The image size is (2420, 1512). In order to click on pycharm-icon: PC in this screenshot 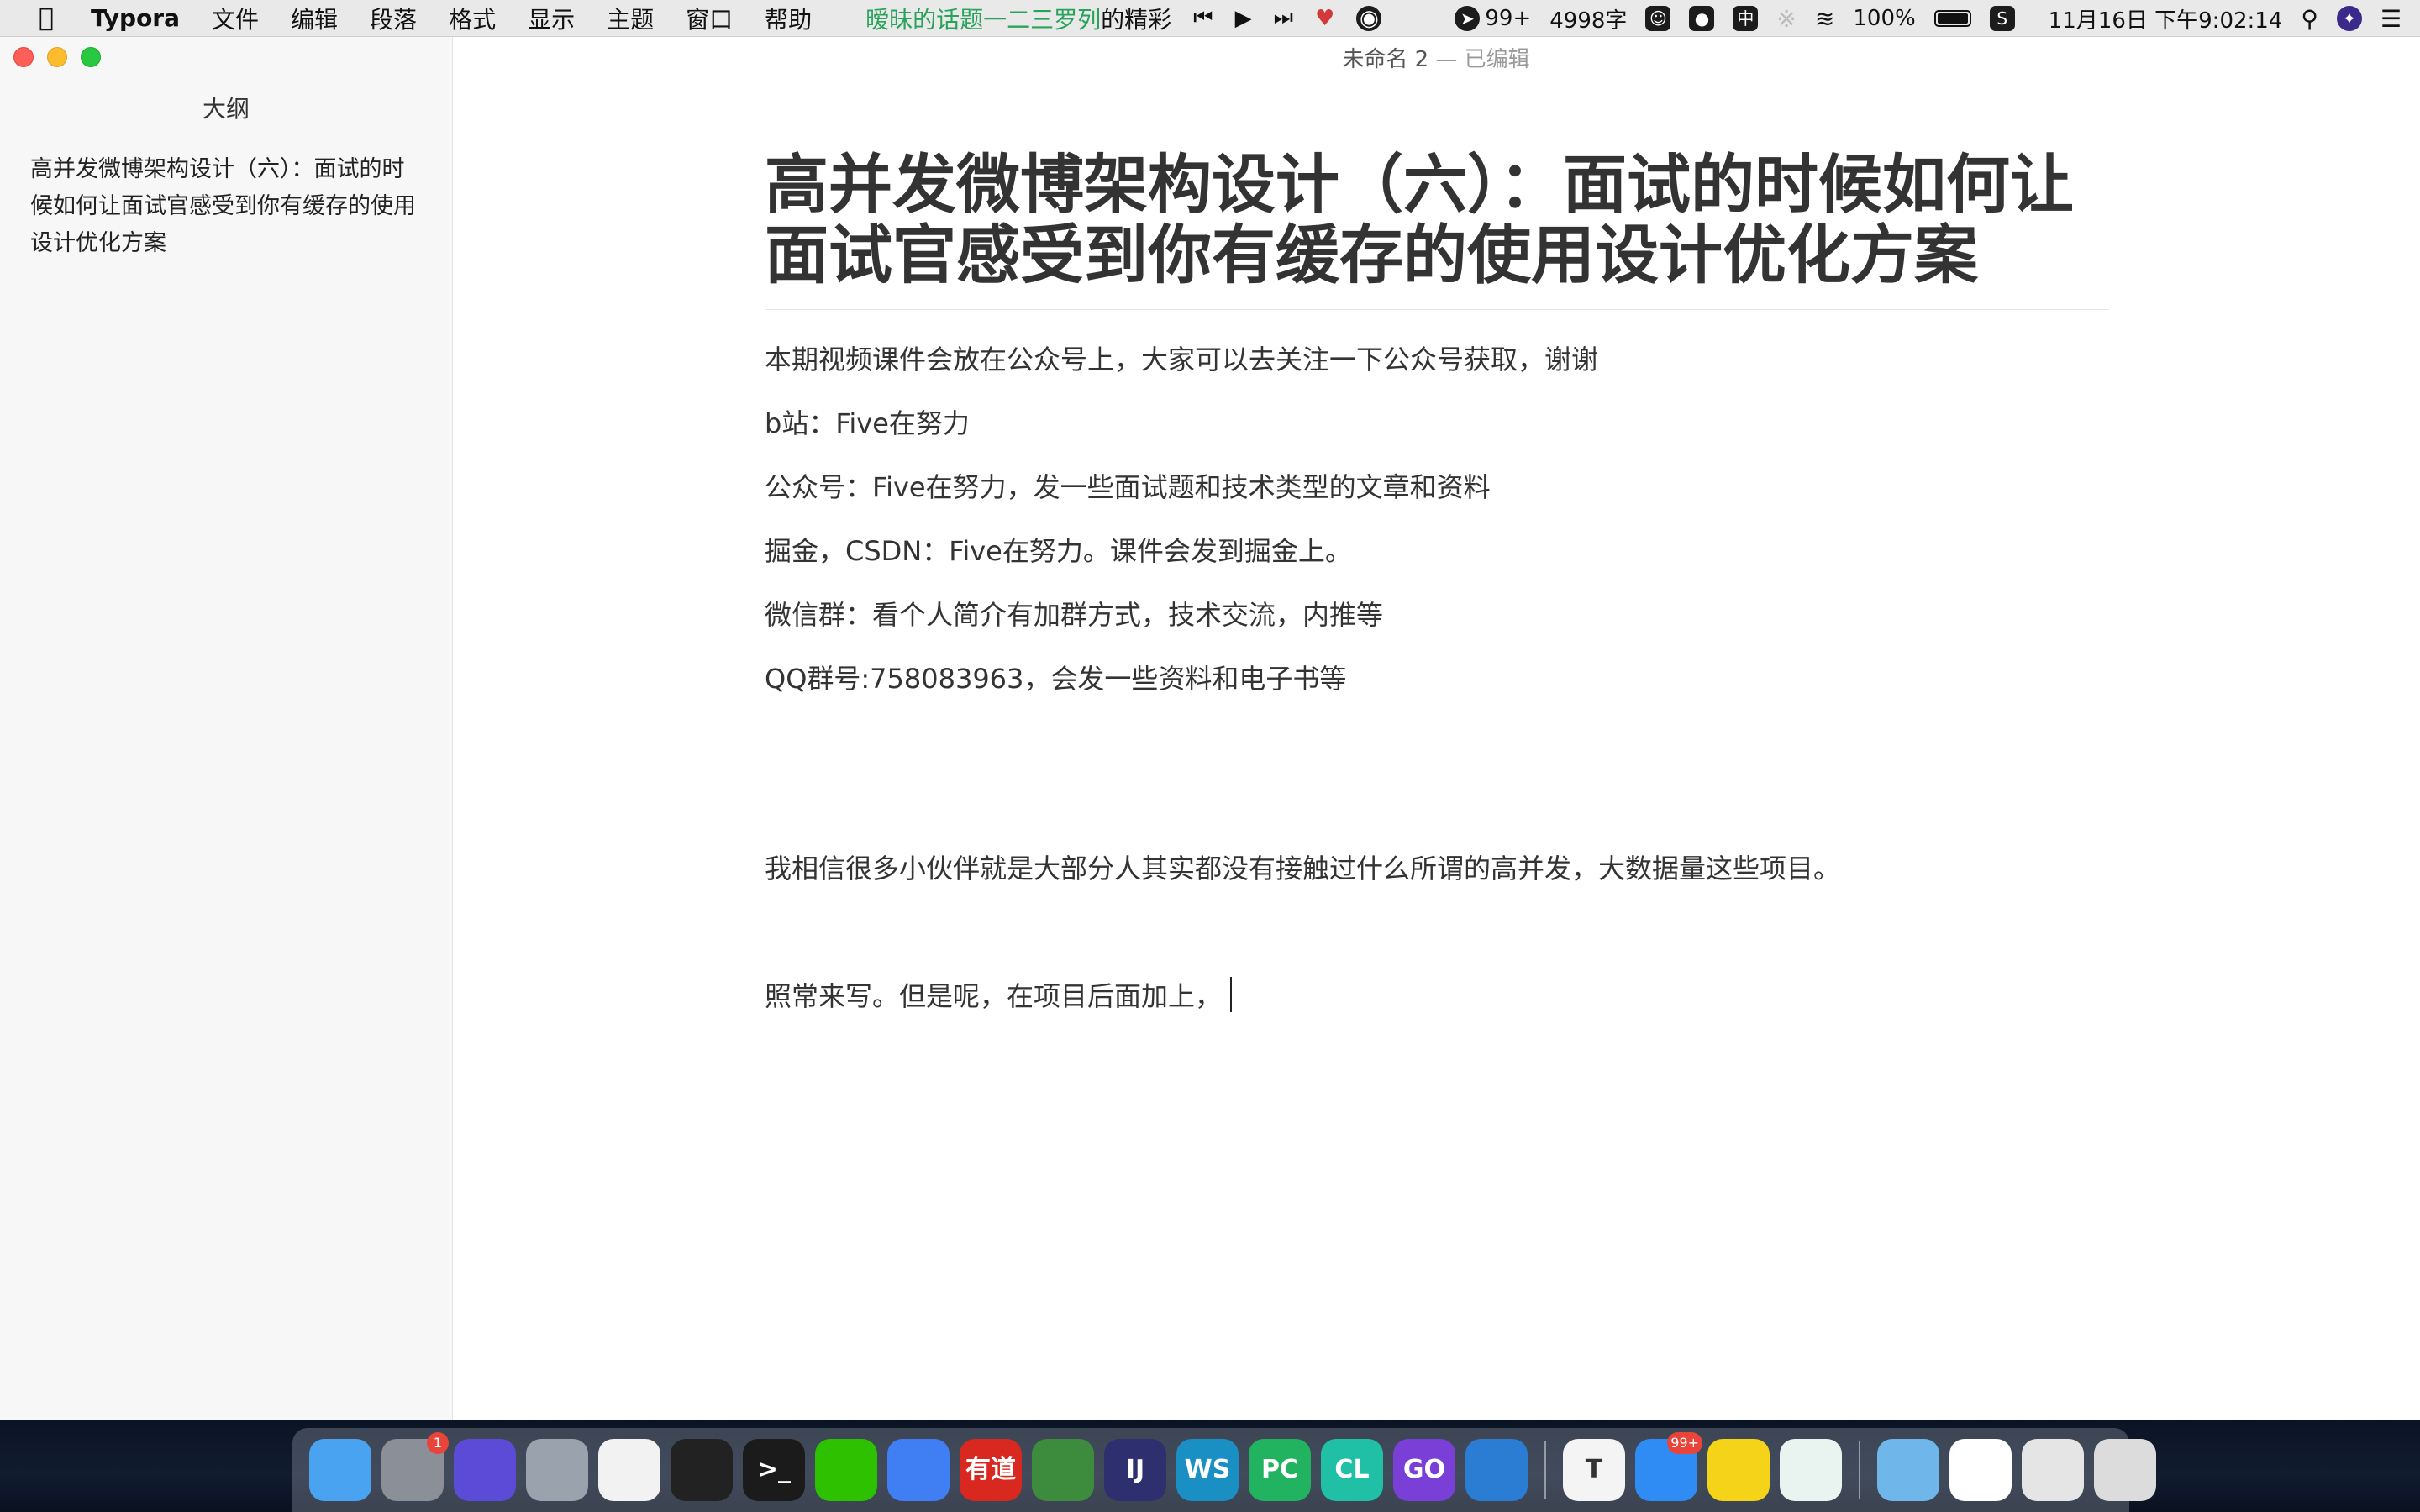, I will do `click(1280, 1470)`.